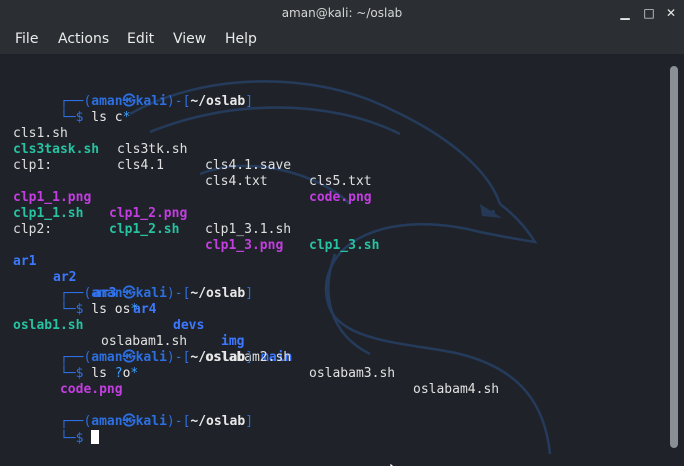  What do you see at coordinates (248, 229) in the screenshot?
I see `file-entry: clp1_3.1.sh` at bounding box center [248, 229].